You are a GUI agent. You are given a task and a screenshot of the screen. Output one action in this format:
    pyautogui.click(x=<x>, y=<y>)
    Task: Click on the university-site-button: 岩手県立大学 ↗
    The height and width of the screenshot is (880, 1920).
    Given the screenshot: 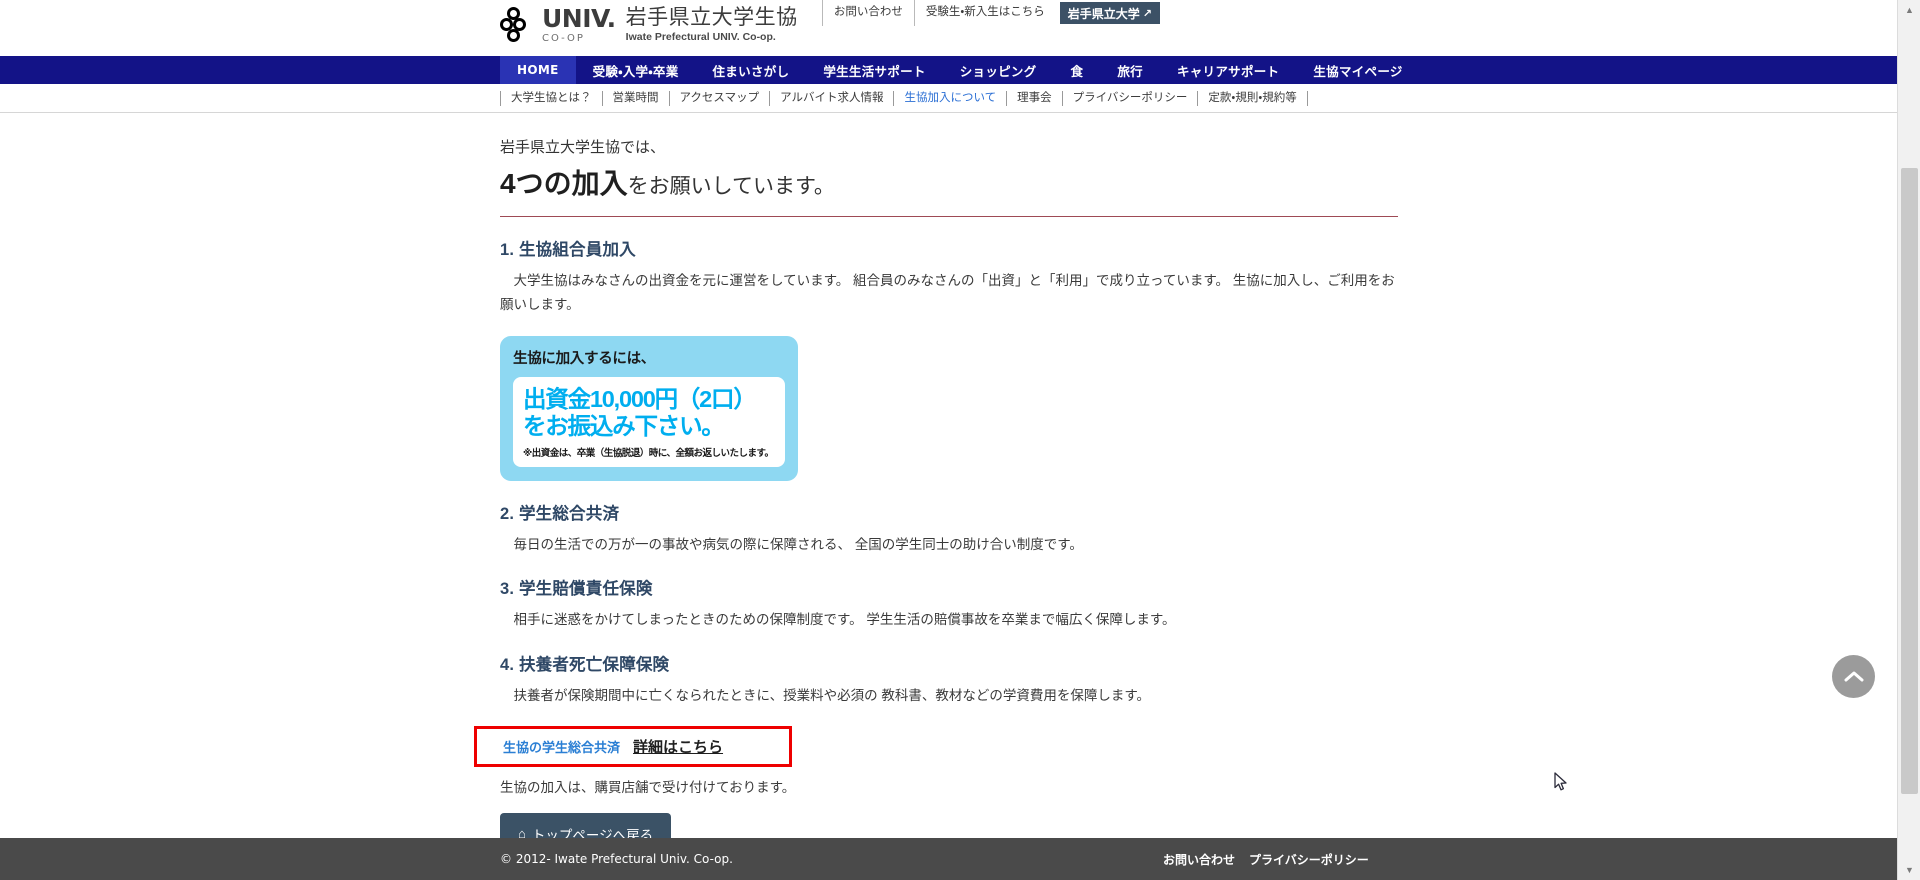 What is the action you would take?
    pyautogui.click(x=1109, y=13)
    